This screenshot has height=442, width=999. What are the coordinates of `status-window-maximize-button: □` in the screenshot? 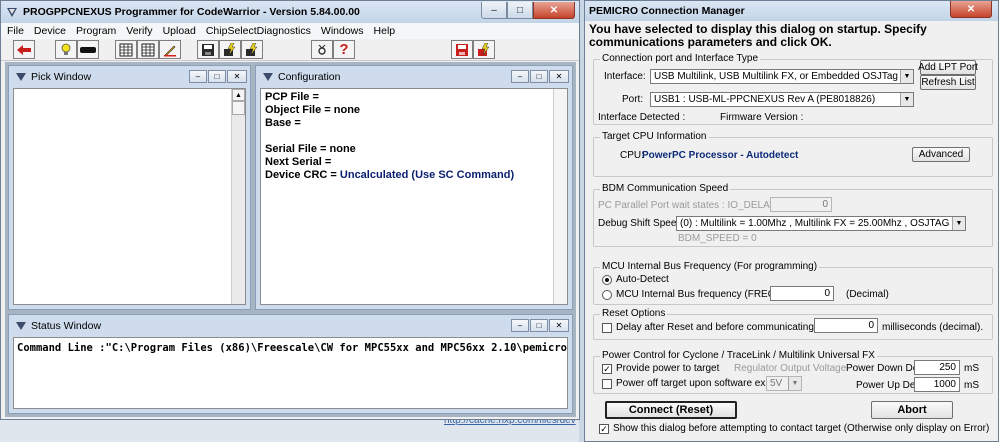 It's located at (539, 325).